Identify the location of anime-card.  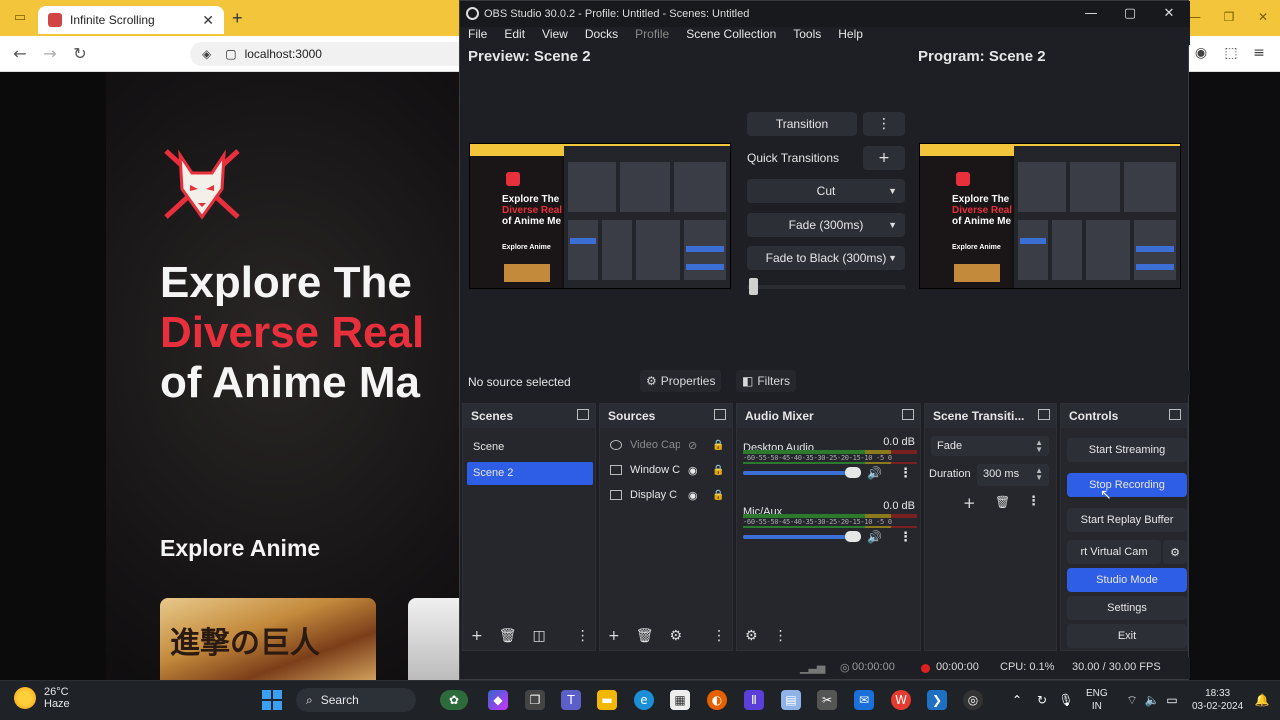
(434, 639).